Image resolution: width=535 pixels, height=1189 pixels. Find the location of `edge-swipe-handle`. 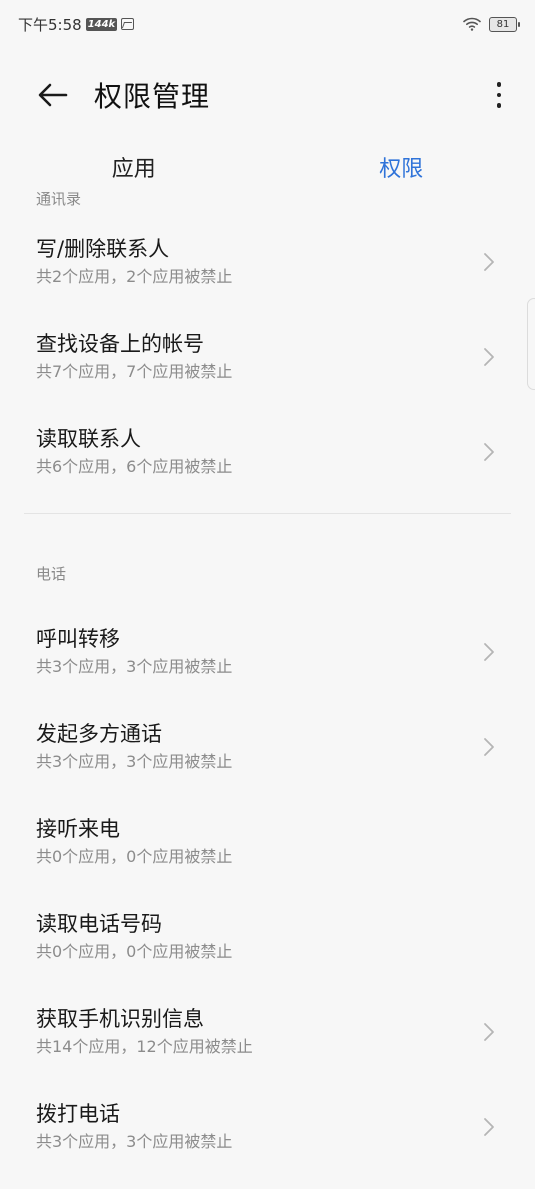

edge-swipe-handle is located at coordinates (531, 344).